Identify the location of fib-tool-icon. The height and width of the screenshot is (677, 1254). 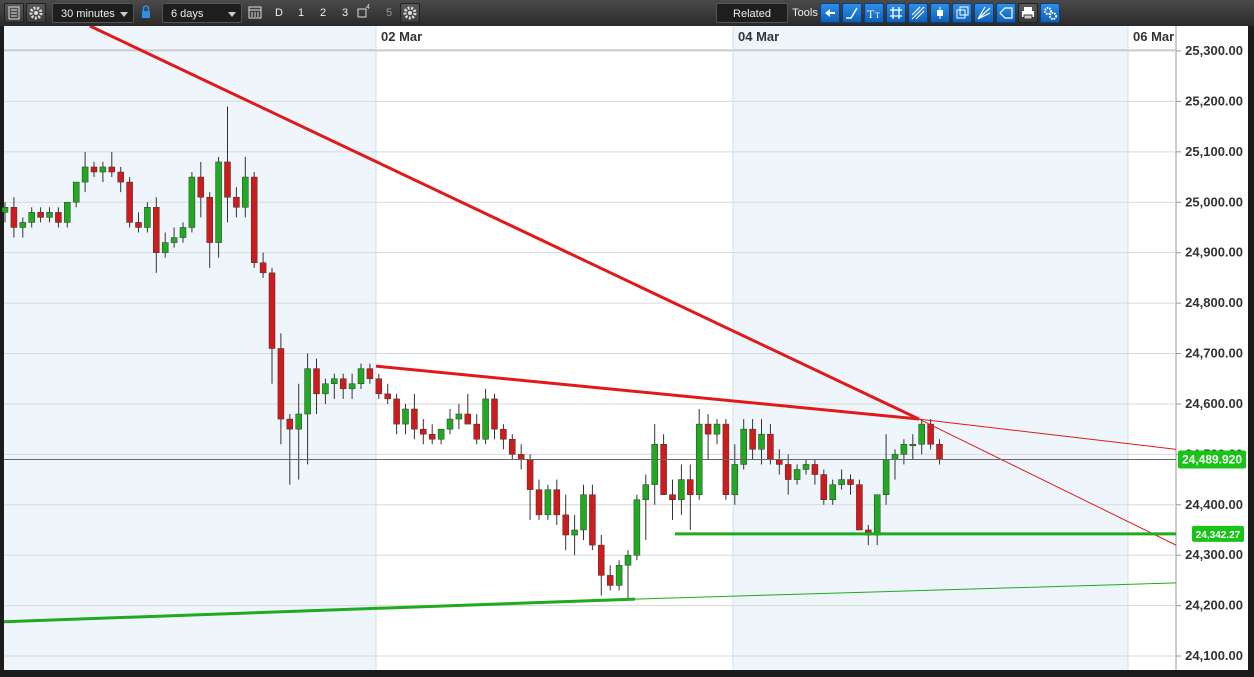
(918, 13).